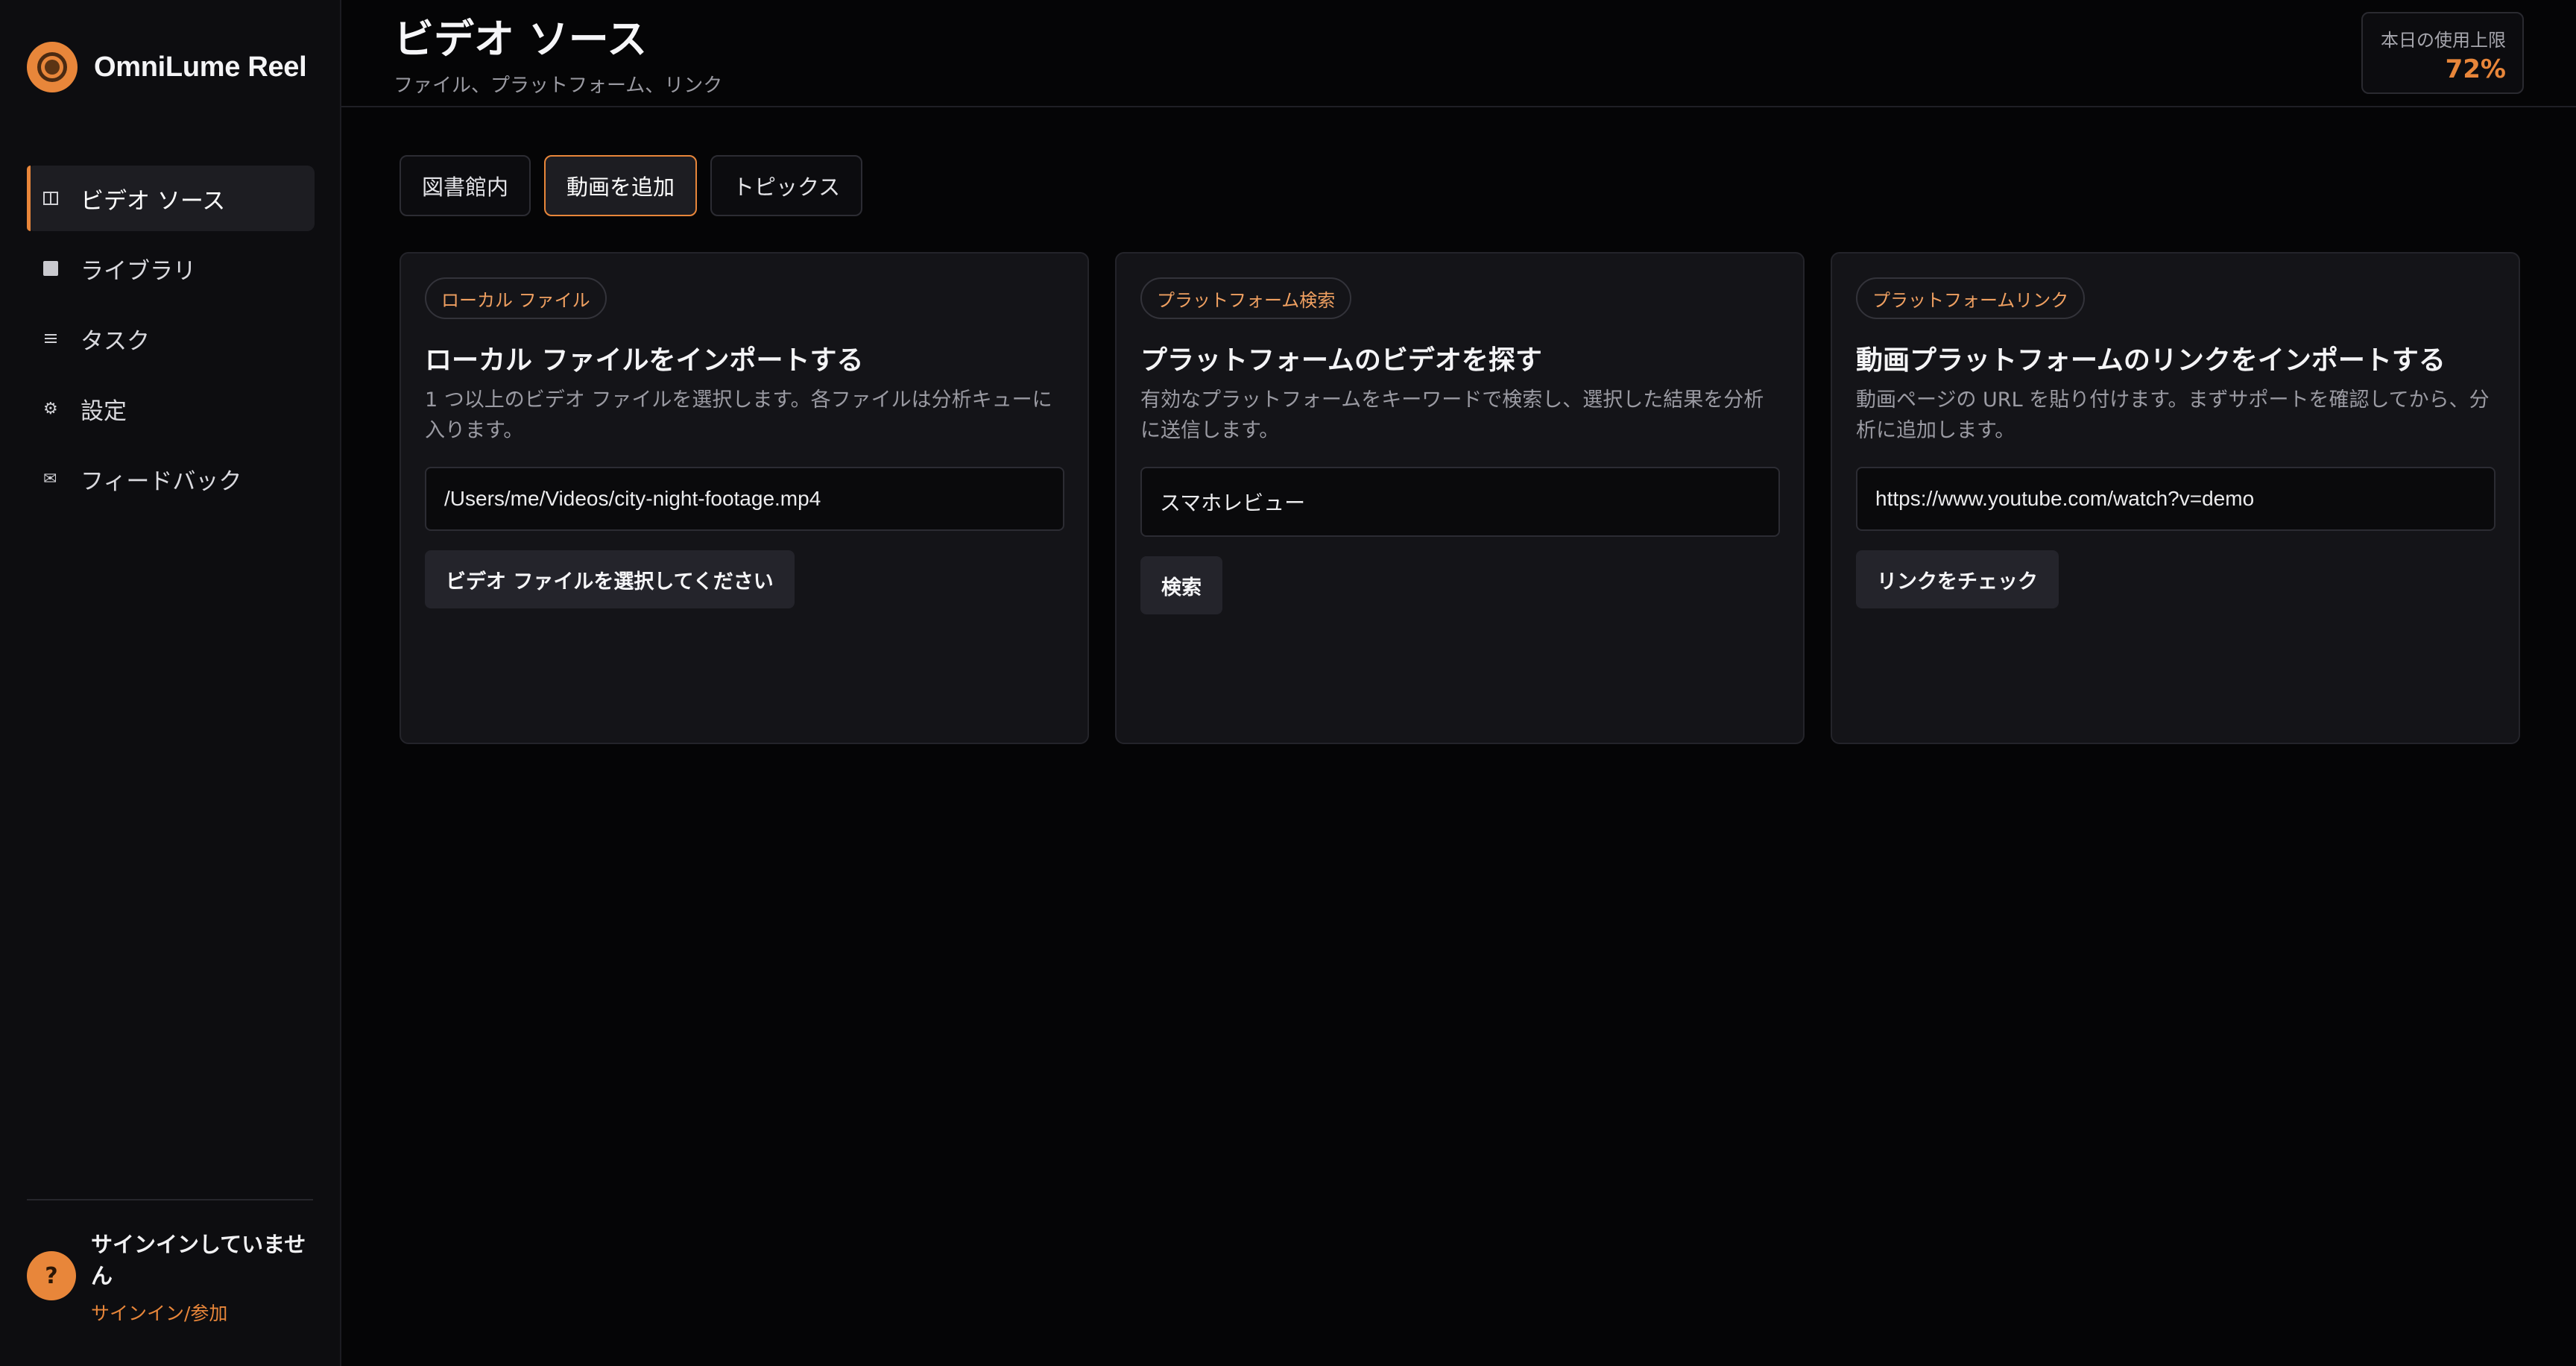 Image resolution: width=2576 pixels, height=1366 pixels. Describe the element at coordinates (198, 1260) in the screenshot. I see `user-status: サインインしていません` at that location.